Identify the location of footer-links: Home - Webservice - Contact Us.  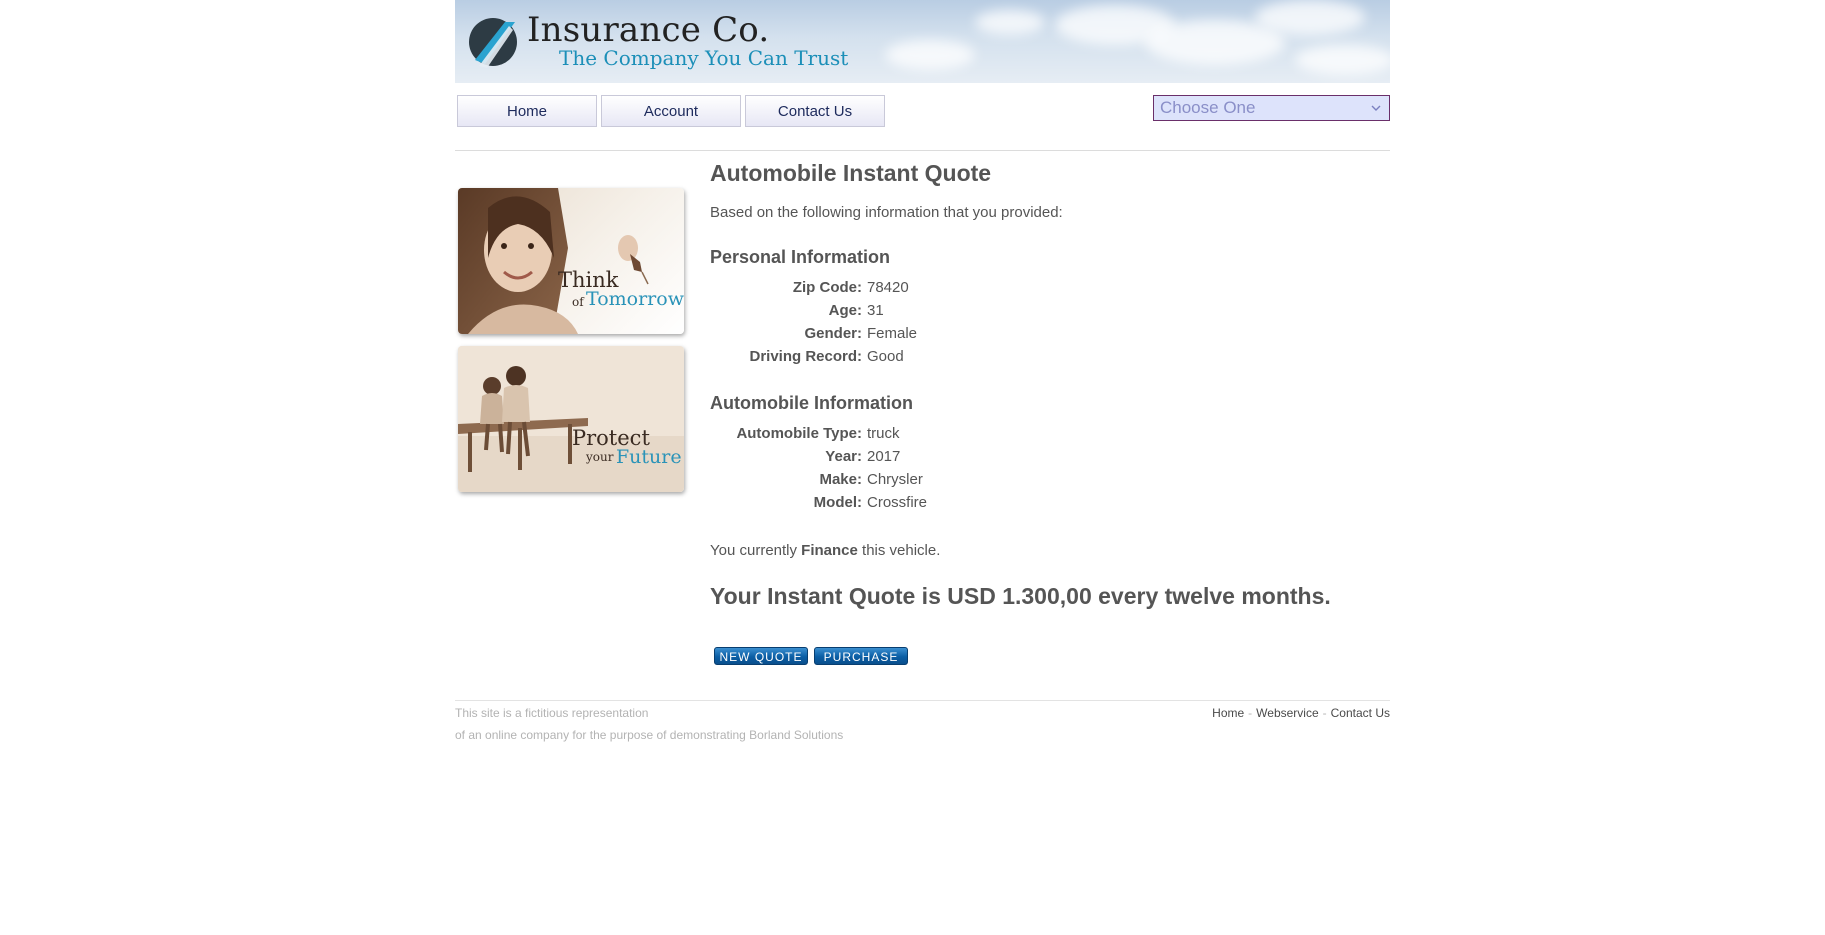
(1301, 713).